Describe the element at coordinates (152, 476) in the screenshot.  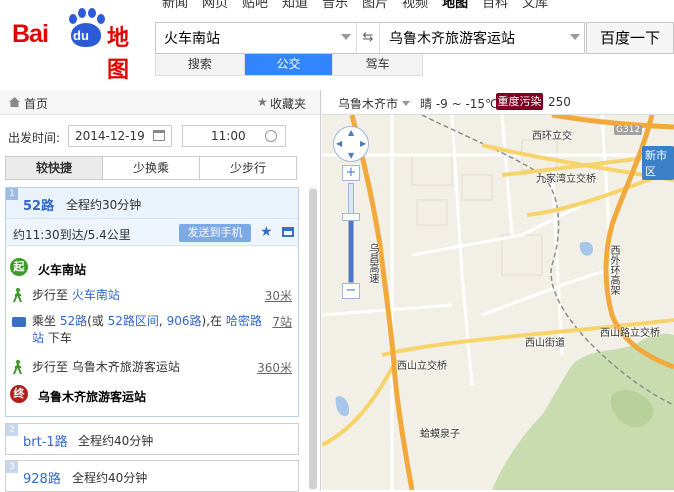
I see `route-card-3: 3 928路 全程约40分钟` at that location.